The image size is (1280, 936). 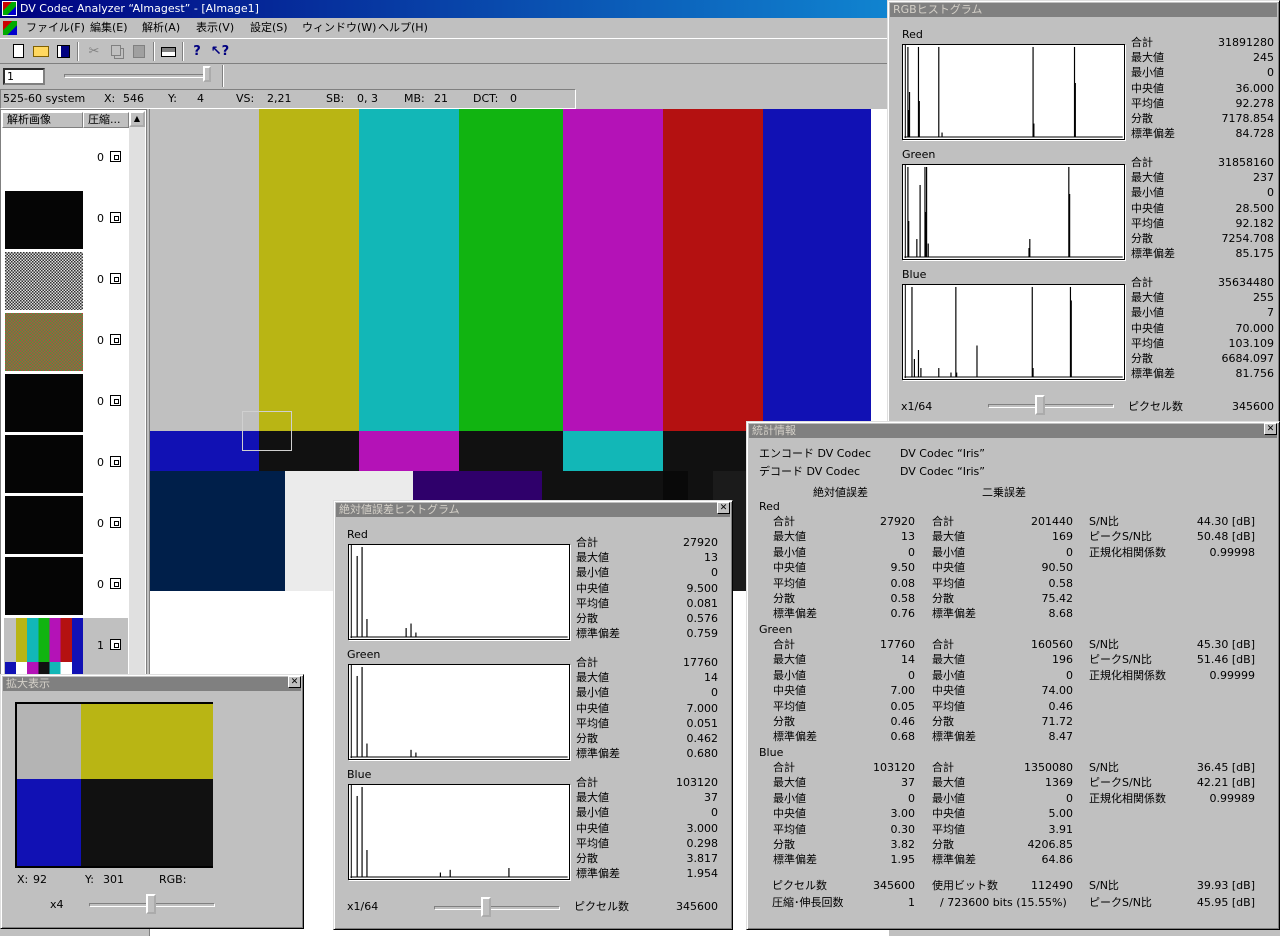 What do you see at coordinates (267, 431) in the screenshot?
I see `zoom-selection-box` at bounding box center [267, 431].